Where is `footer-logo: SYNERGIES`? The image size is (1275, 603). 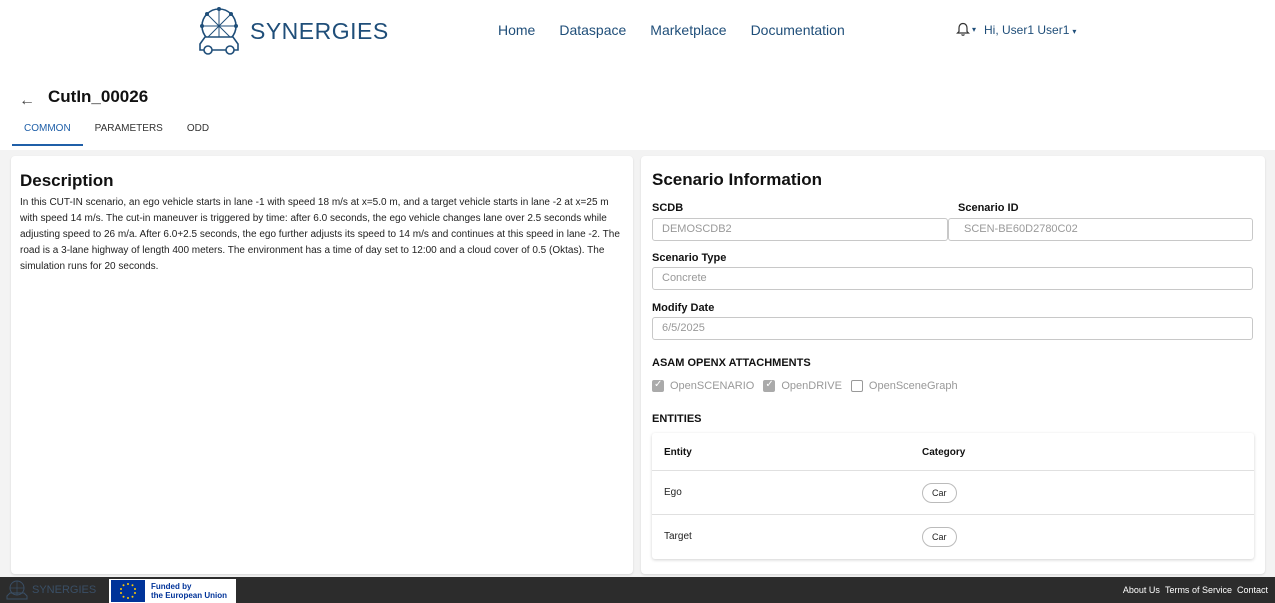 footer-logo: SYNERGIES is located at coordinates (49, 590).